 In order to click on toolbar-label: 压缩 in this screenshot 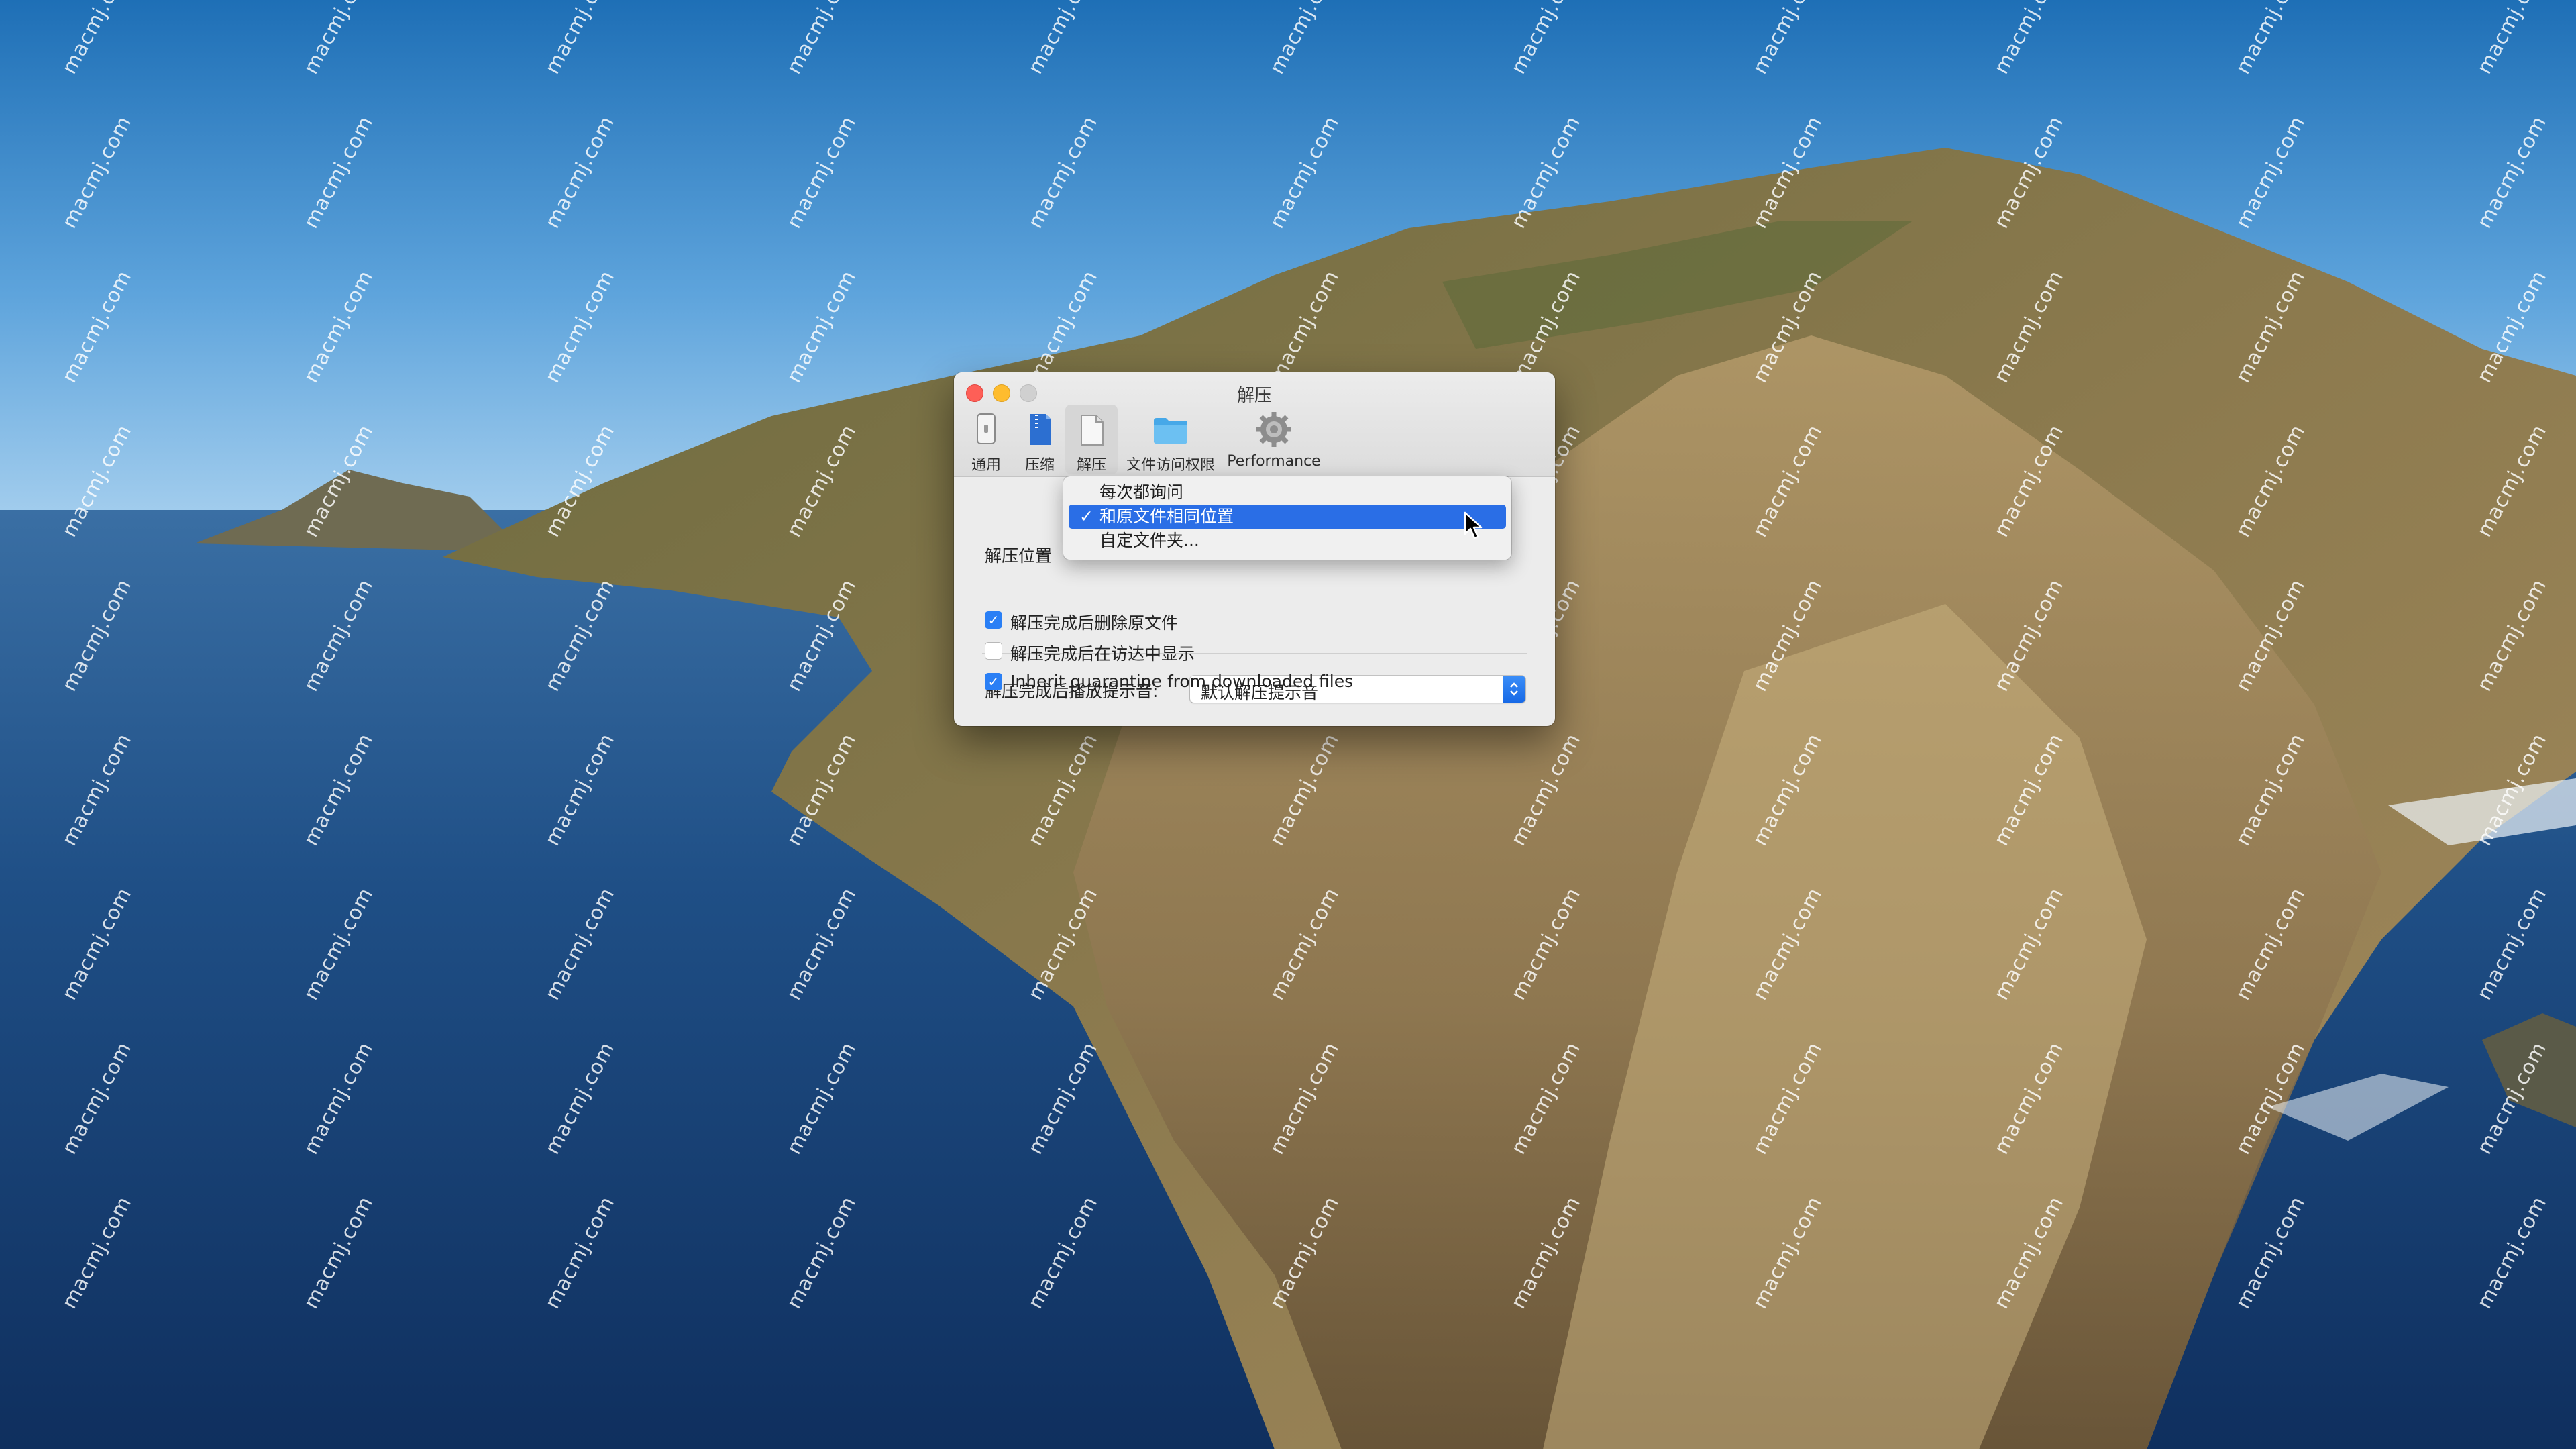, I will do `click(1039, 466)`.